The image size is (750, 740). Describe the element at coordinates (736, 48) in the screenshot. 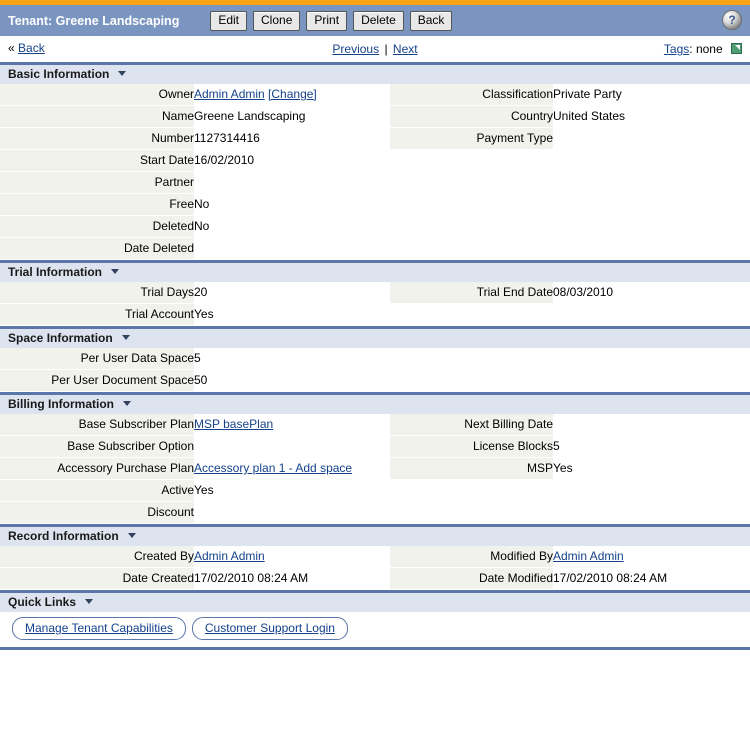

I see `popup-window-icon` at that location.